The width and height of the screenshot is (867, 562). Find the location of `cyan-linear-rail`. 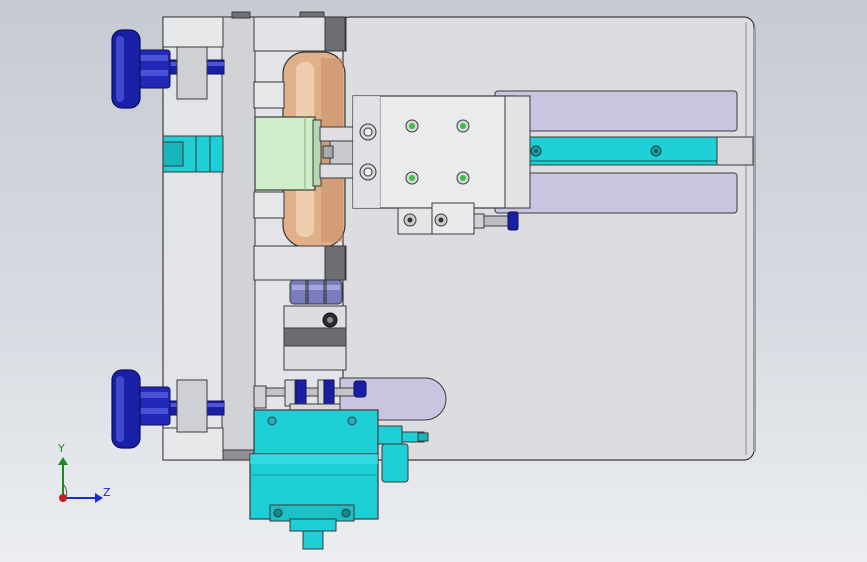

cyan-linear-rail is located at coordinates (634, 151).